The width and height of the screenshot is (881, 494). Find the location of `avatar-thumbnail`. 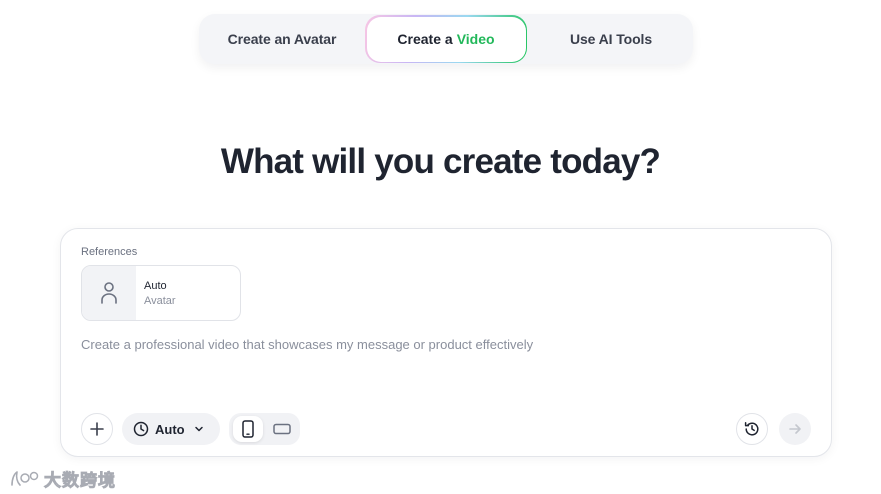

avatar-thumbnail is located at coordinates (109, 293).